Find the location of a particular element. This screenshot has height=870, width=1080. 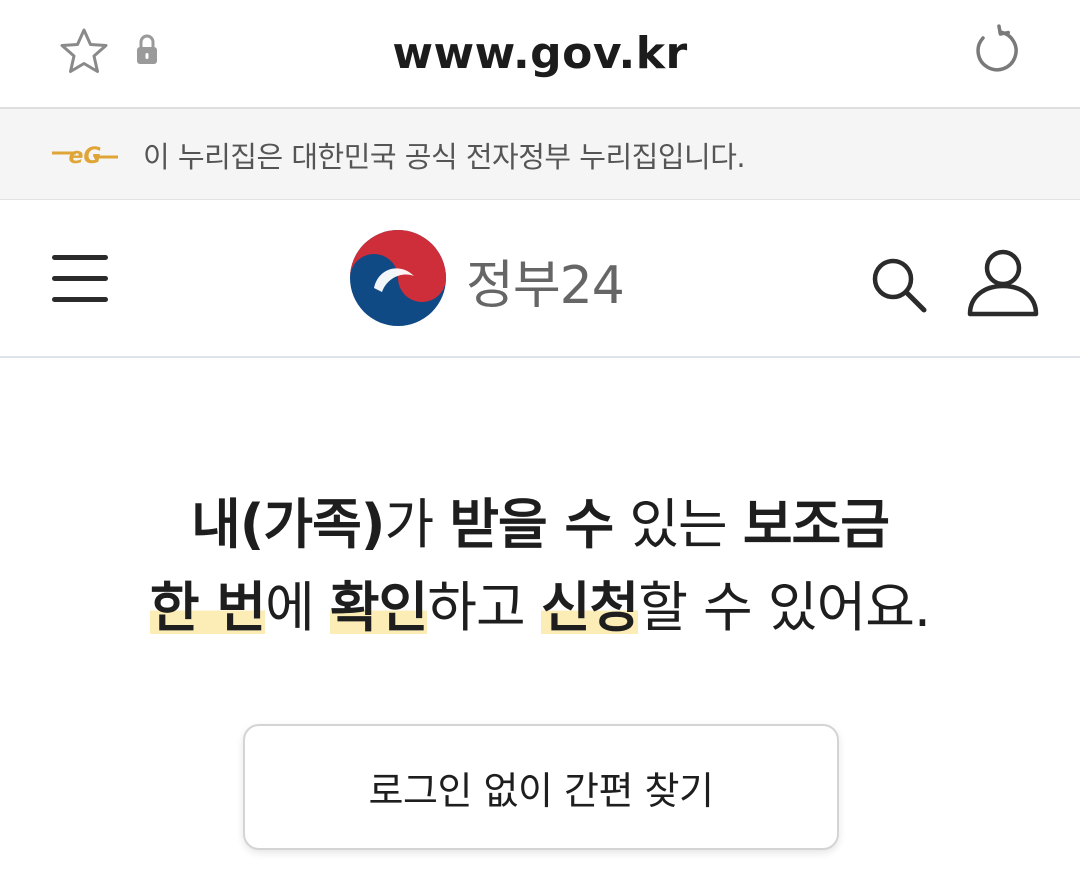

egov-logo-icon: eG is located at coordinates (85, 156).